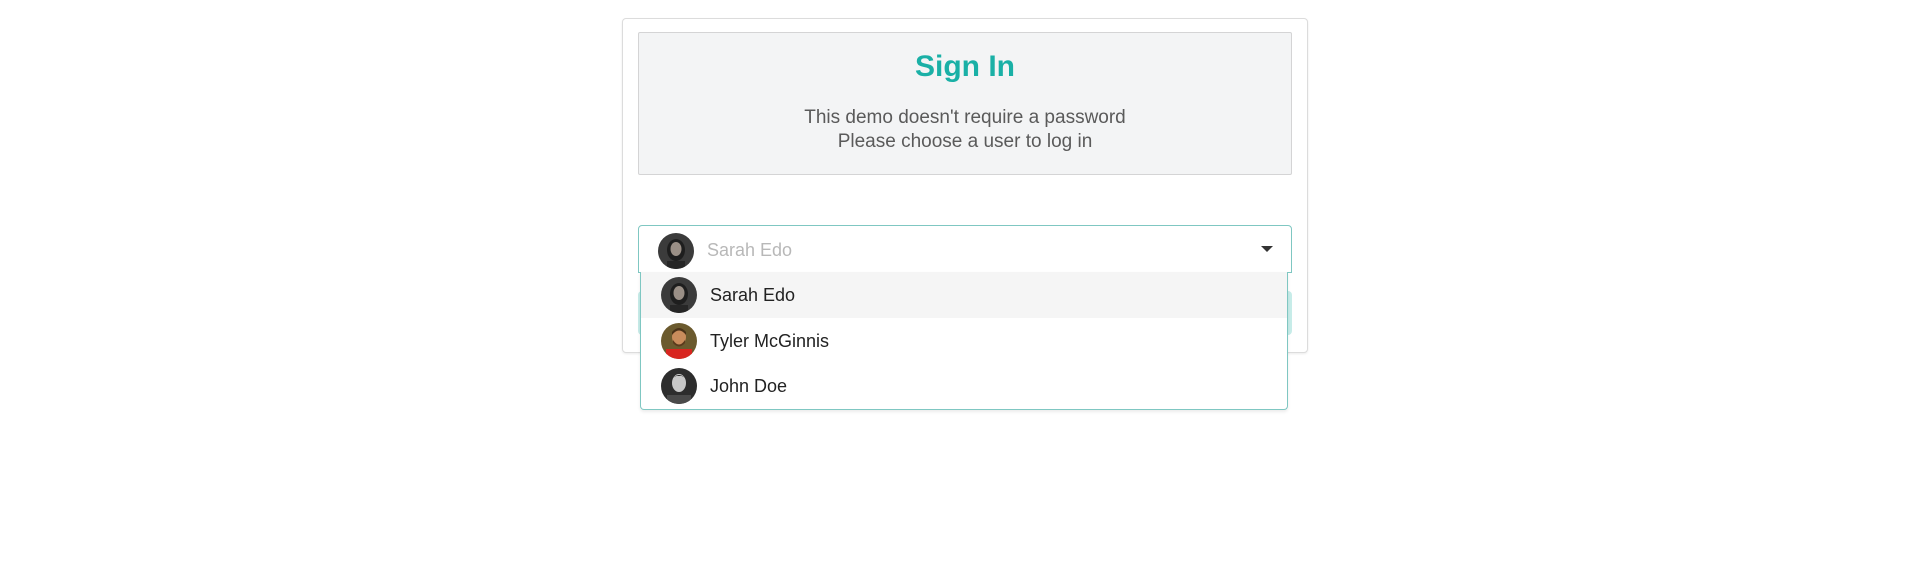 The width and height of the screenshot is (1920, 567). What do you see at coordinates (965, 117) in the screenshot?
I see `subtitle-line-1: This demo doesn't require a password` at bounding box center [965, 117].